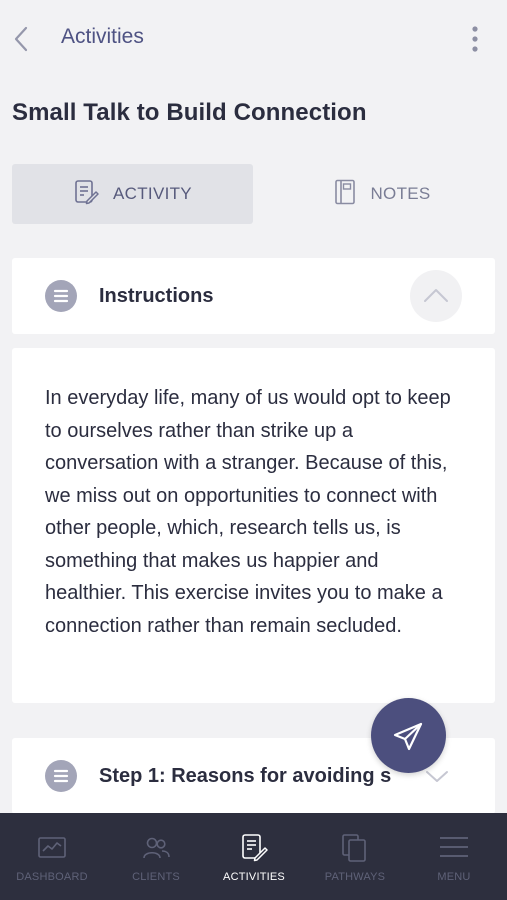 Image resolution: width=507 pixels, height=900 pixels. Describe the element at coordinates (254, 877) in the screenshot. I see `nav-activities-label: ACTIVITIES` at that location.